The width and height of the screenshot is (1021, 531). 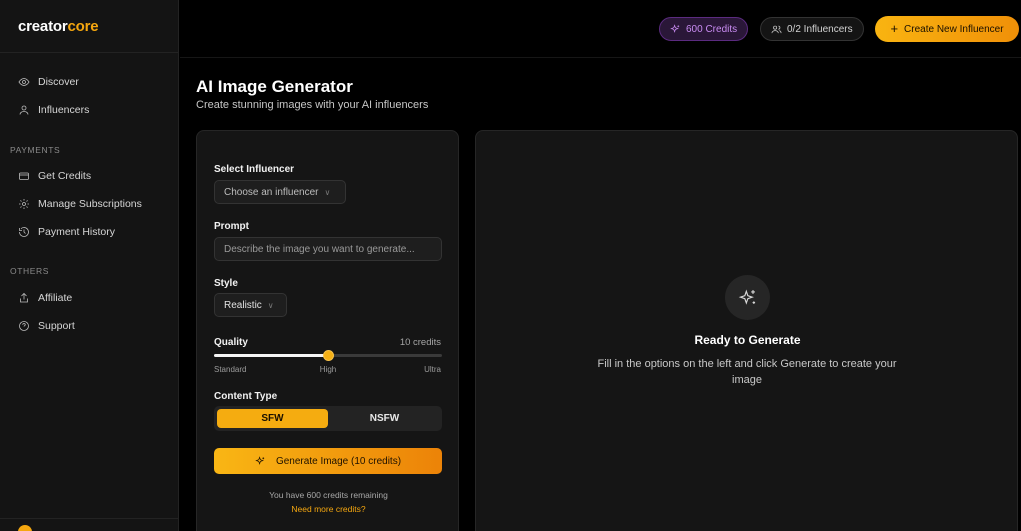 What do you see at coordinates (25, 528) in the screenshot?
I see `avatar` at bounding box center [25, 528].